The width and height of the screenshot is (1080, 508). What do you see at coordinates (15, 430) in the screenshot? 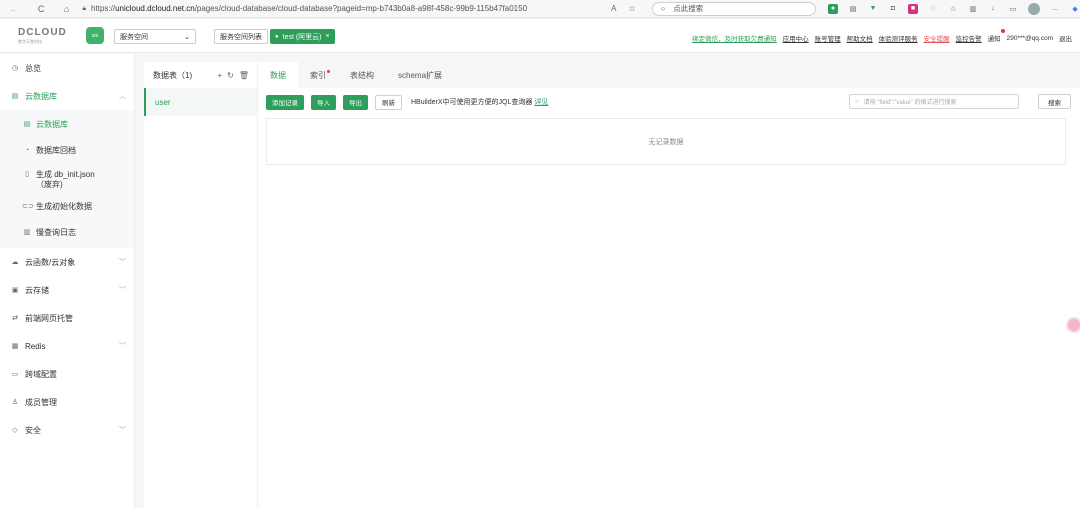
I see `shield-icon: ◇` at bounding box center [15, 430].